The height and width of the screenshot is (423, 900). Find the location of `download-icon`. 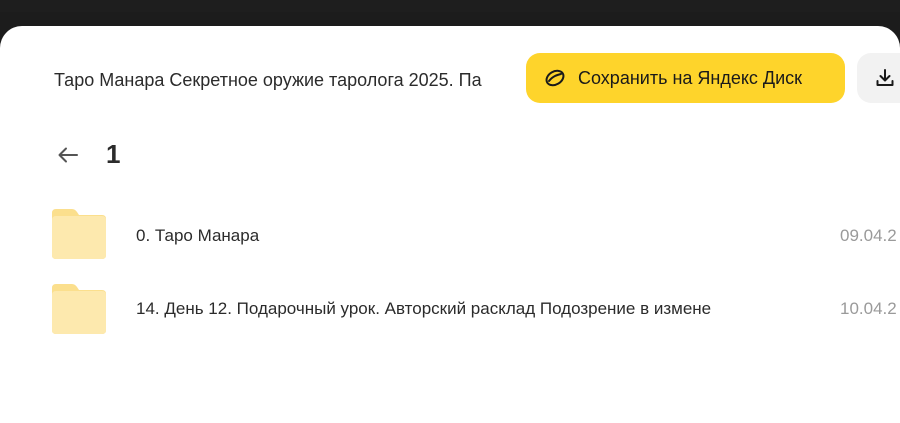

download-icon is located at coordinates (885, 78).